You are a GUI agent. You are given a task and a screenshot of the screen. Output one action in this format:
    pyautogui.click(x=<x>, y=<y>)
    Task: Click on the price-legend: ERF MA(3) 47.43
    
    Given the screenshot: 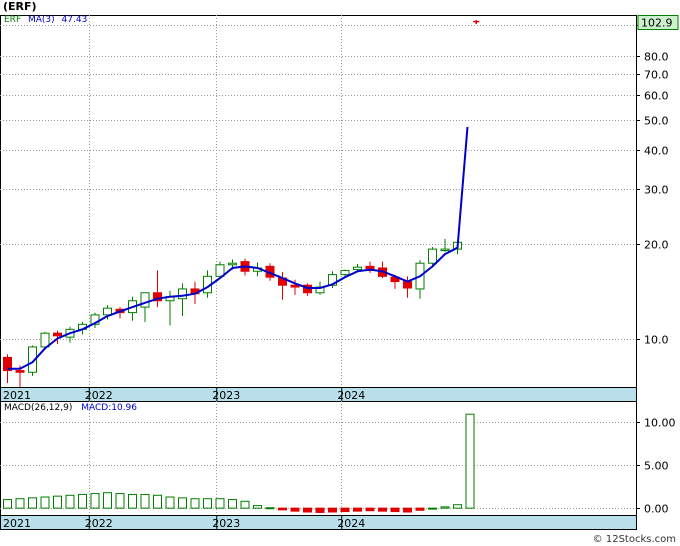 What is the action you would take?
    pyautogui.click(x=45, y=20)
    